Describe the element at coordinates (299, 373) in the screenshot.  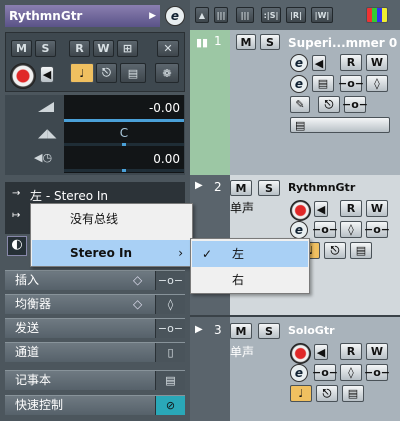
I see `track-3-edit-icon: e` at that location.